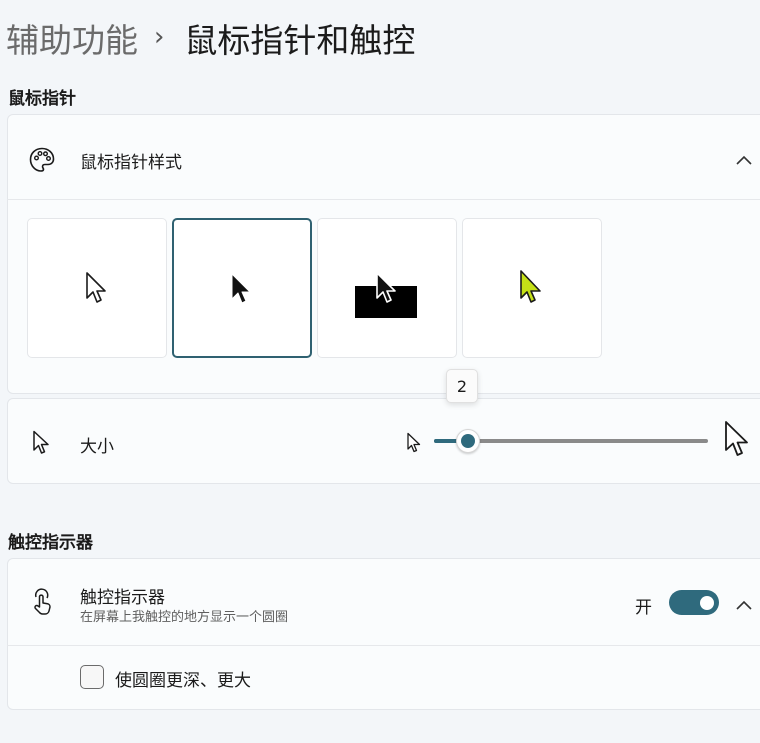  What do you see at coordinates (694, 602) in the screenshot?
I see `touch-indicator-toggle` at bounding box center [694, 602].